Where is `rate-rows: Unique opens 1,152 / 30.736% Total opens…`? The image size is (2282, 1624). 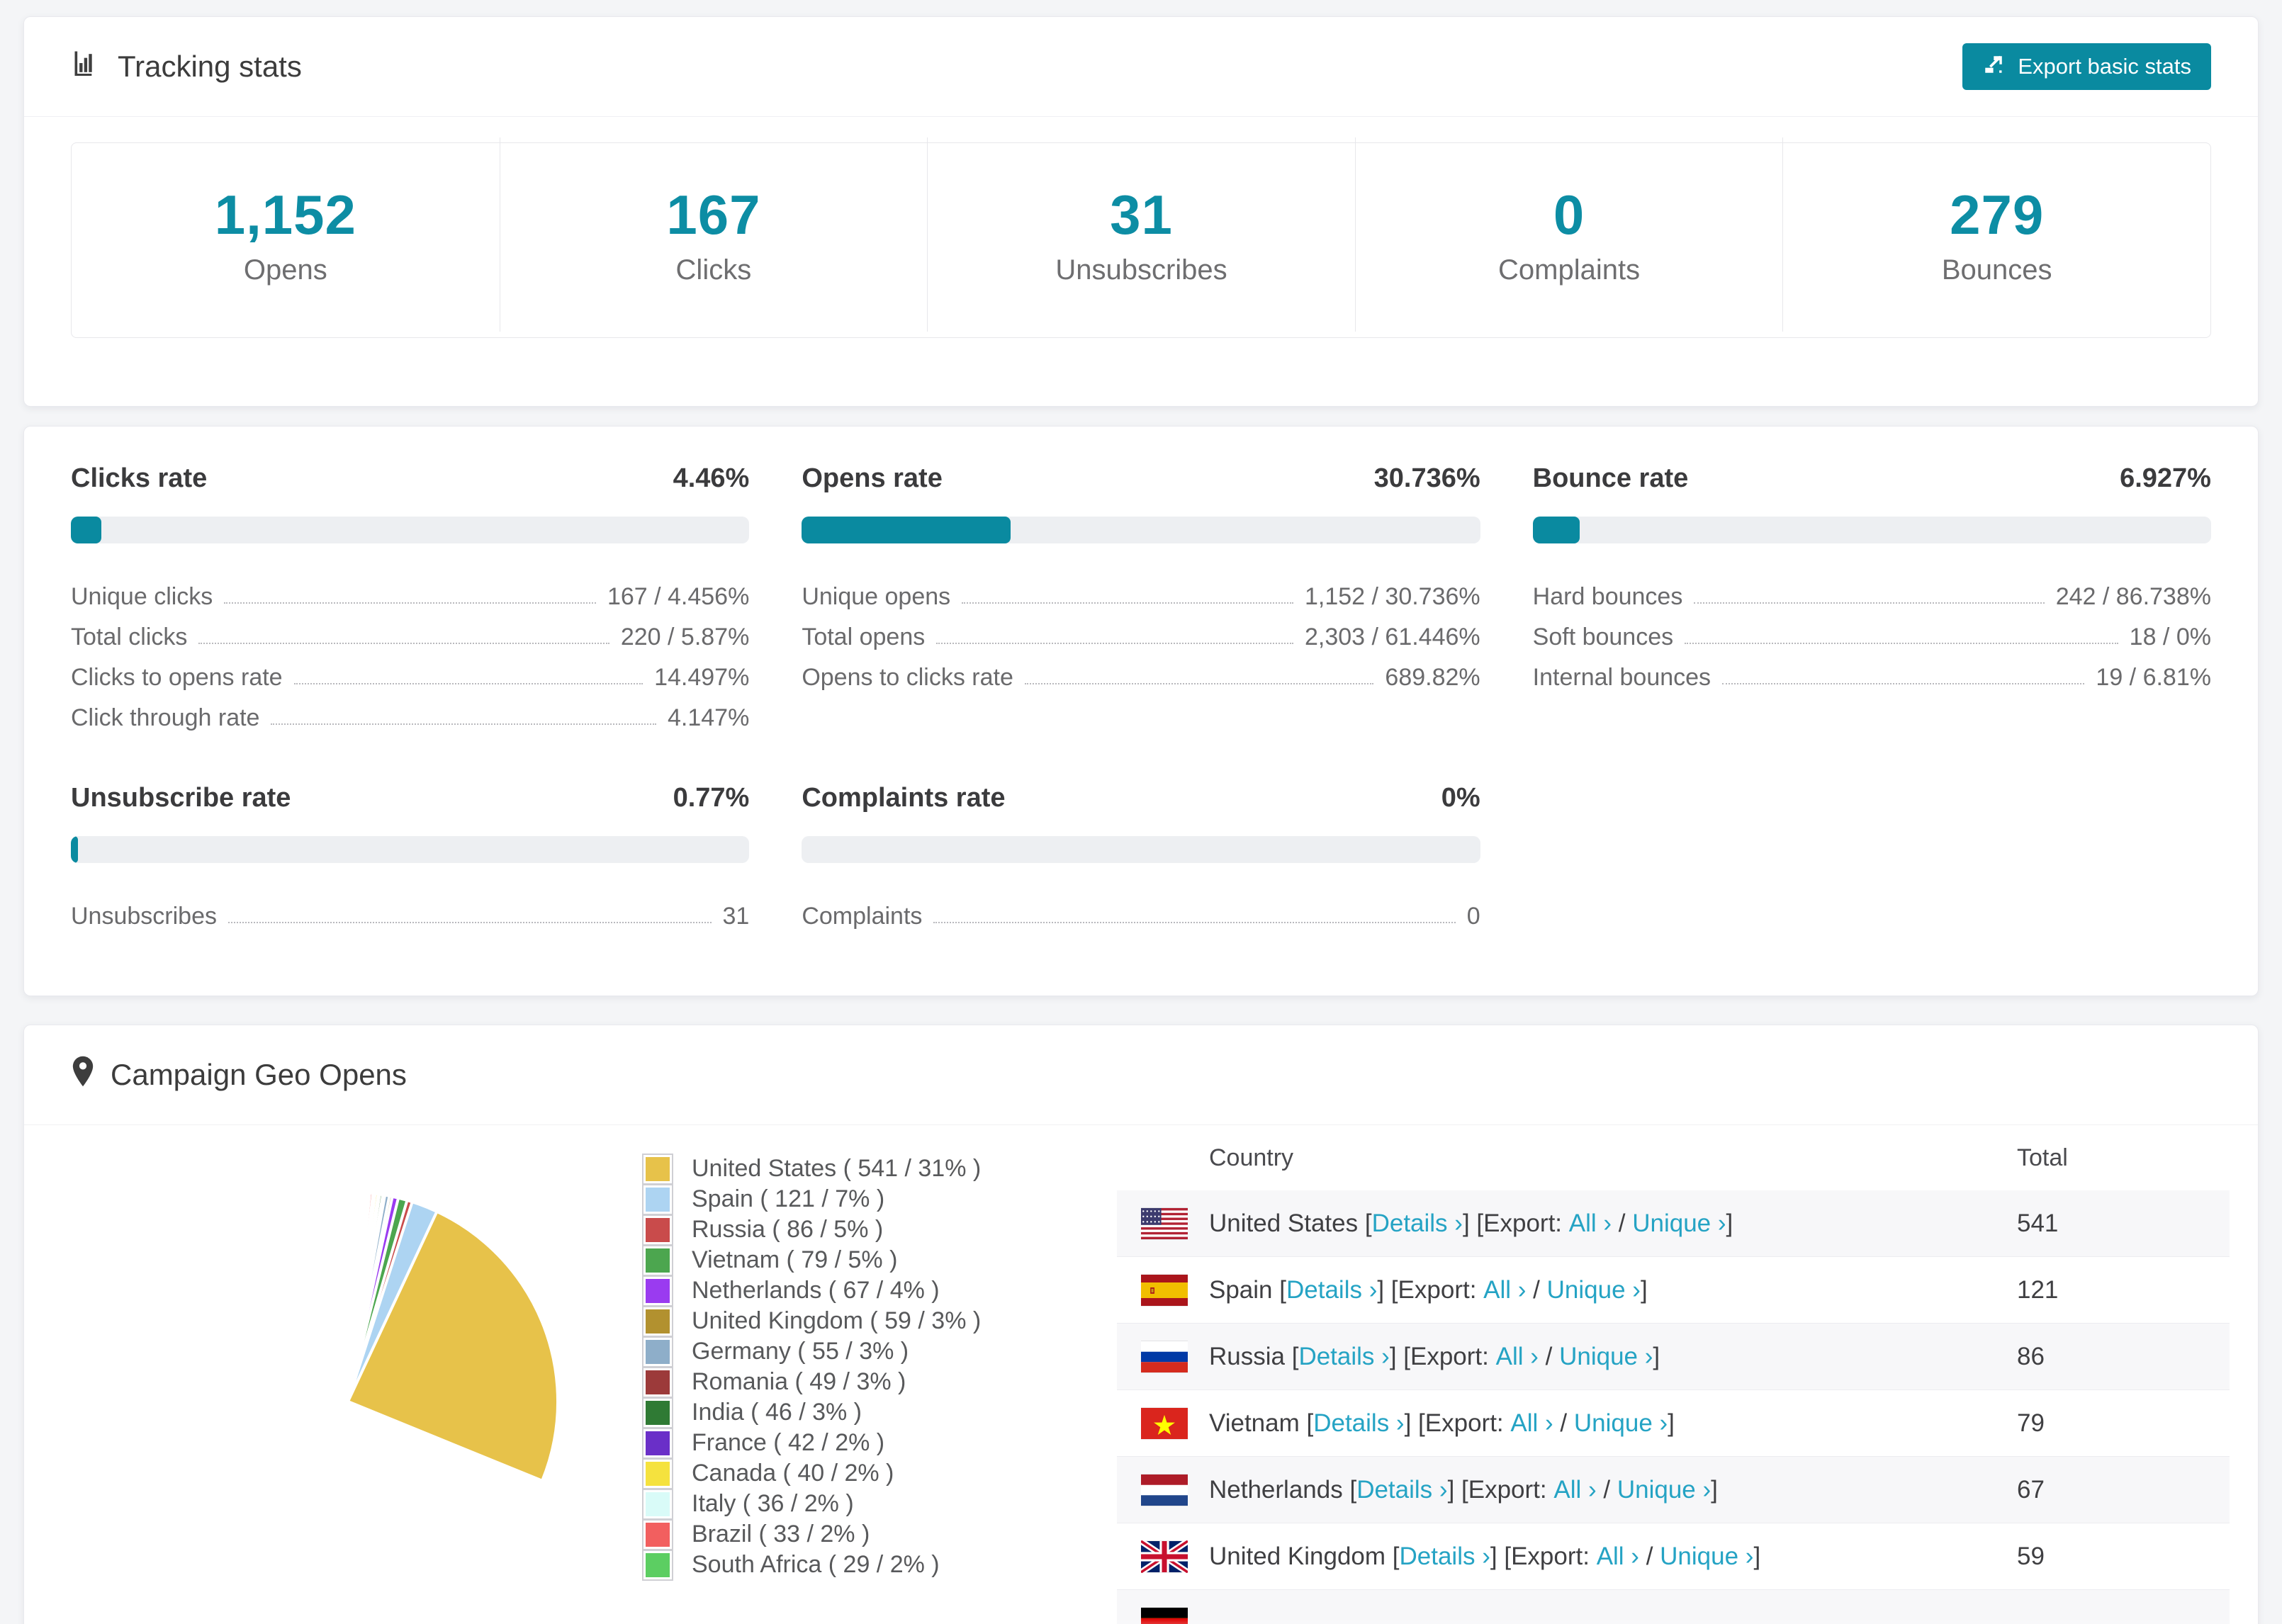
rate-rows: Unique opens 1,152 / 30.736% Total opens… is located at coordinates (1141, 631).